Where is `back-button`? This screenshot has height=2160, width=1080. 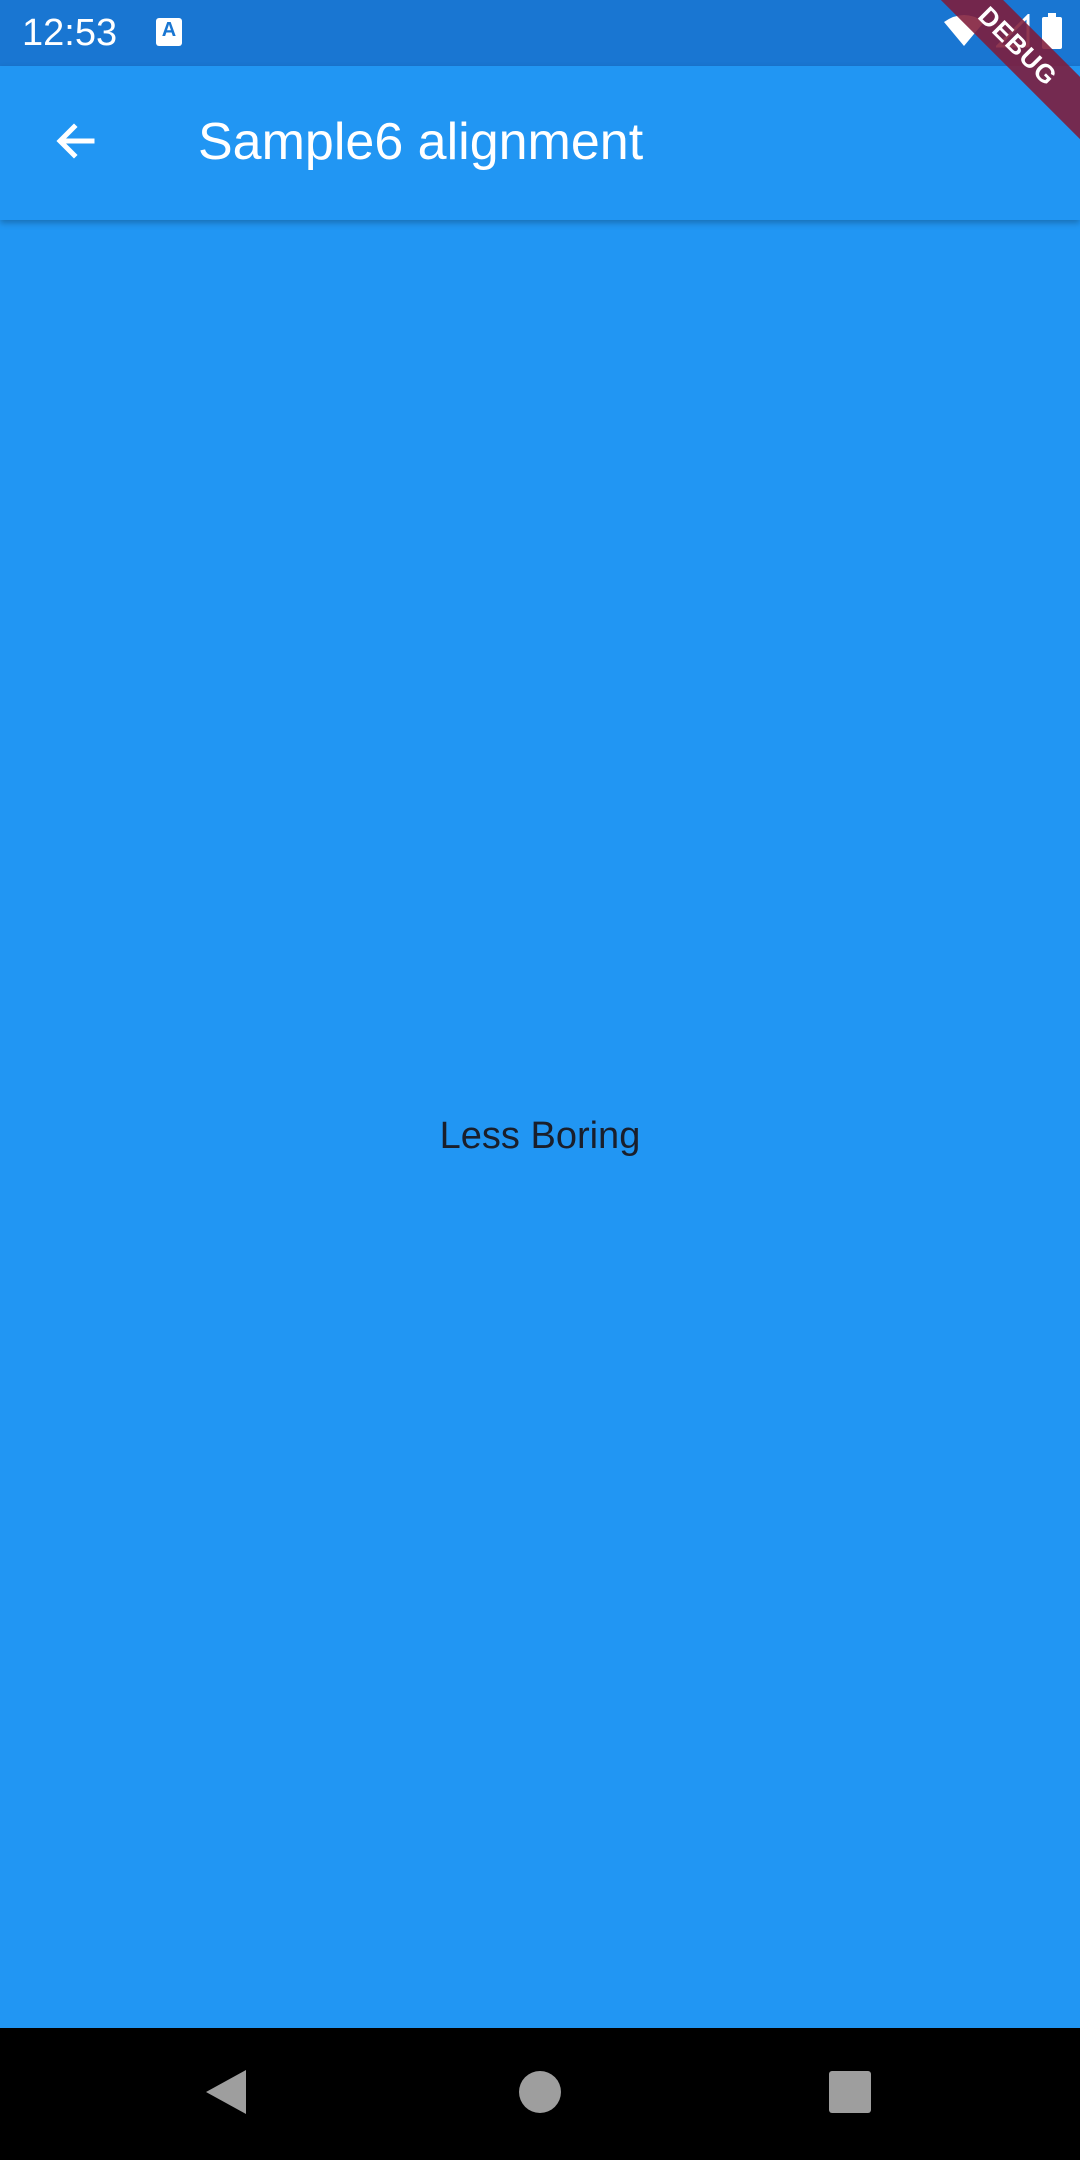 back-button is located at coordinates (76, 143).